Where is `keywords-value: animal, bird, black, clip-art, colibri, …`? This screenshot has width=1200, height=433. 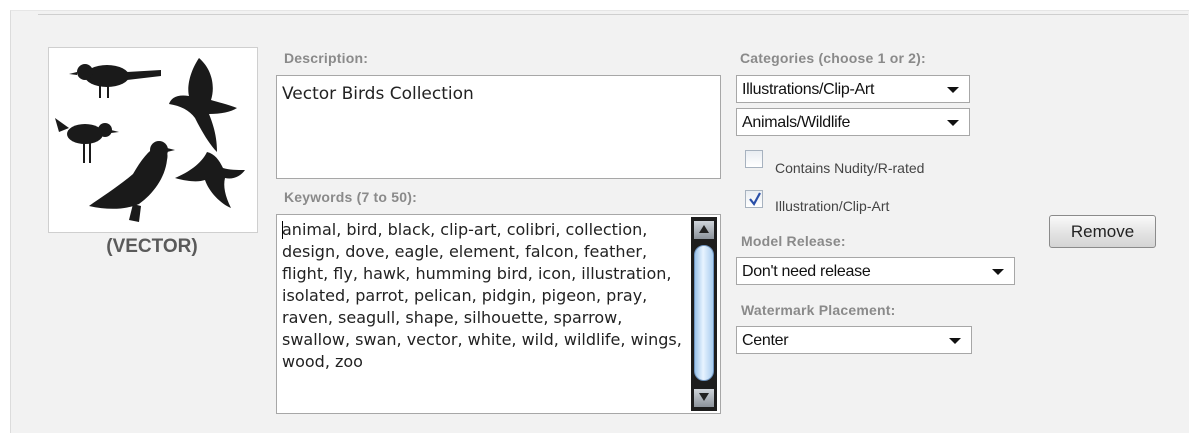
keywords-value: animal, bird, black, clip-art, colibri, … is located at coordinates (482, 295).